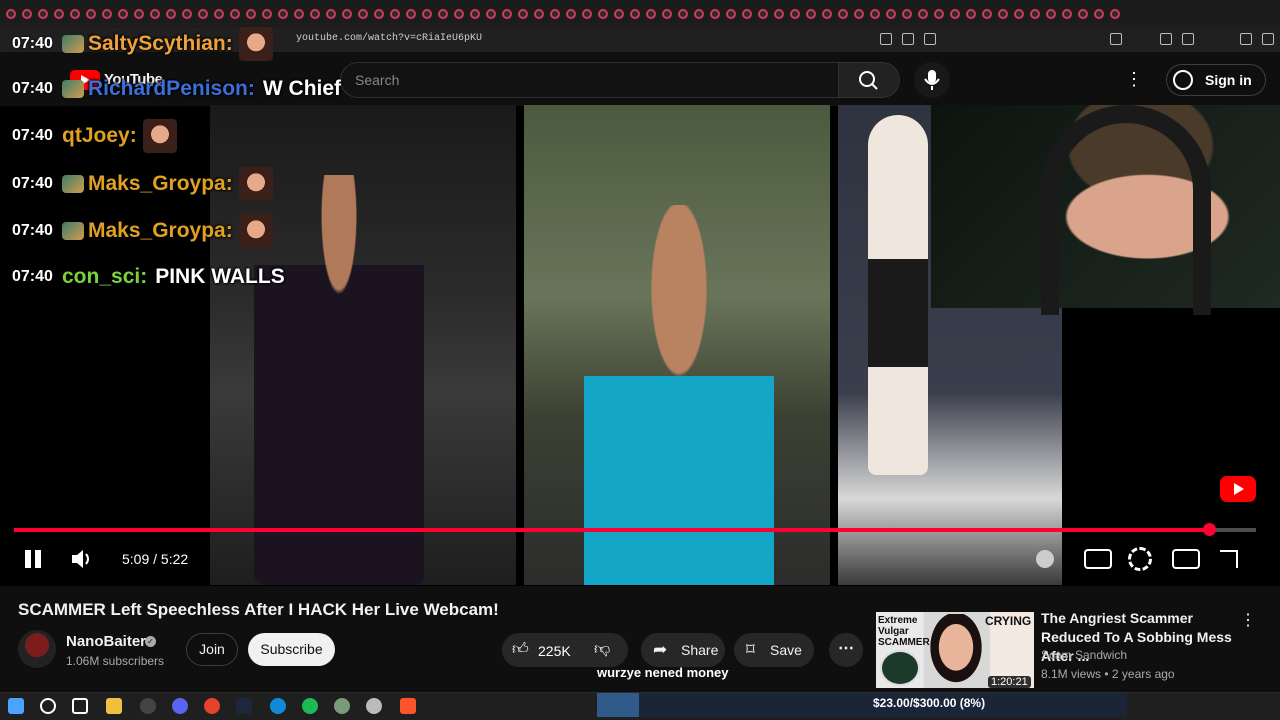 The width and height of the screenshot is (1280, 720). What do you see at coordinates (408, 706) in the screenshot?
I see `brave-icon` at bounding box center [408, 706].